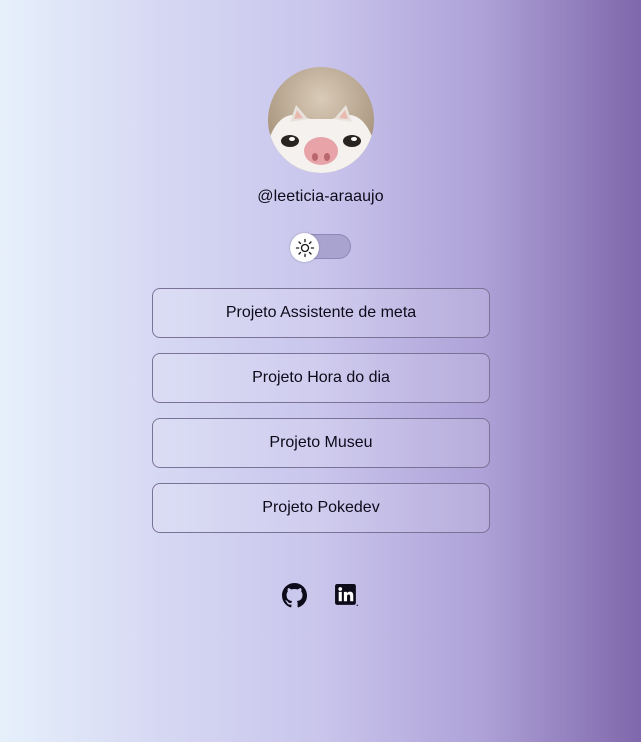  Describe the element at coordinates (321, 378) in the screenshot. I see `link-projeto-hora-do-dia: Projeto Hora do dia` at that location.